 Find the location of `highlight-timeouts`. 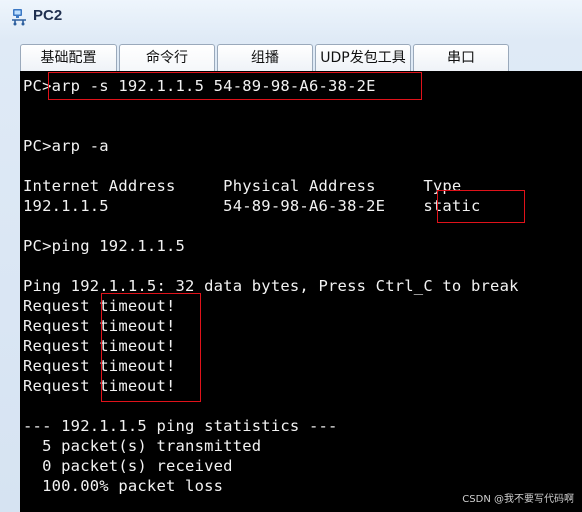

highlight-timeouts is located at coordinates (151, 347).